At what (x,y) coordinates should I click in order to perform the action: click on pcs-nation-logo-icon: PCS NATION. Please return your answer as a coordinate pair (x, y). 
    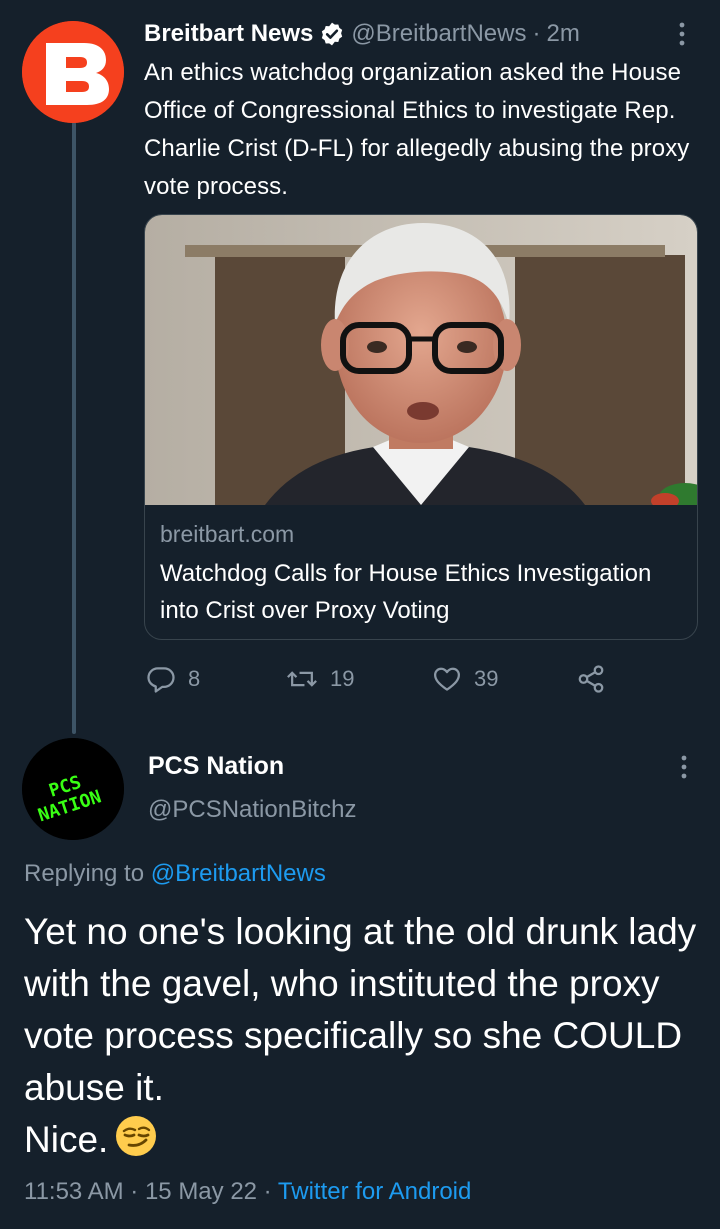
    Looking at the image, I should click on (73, 789).